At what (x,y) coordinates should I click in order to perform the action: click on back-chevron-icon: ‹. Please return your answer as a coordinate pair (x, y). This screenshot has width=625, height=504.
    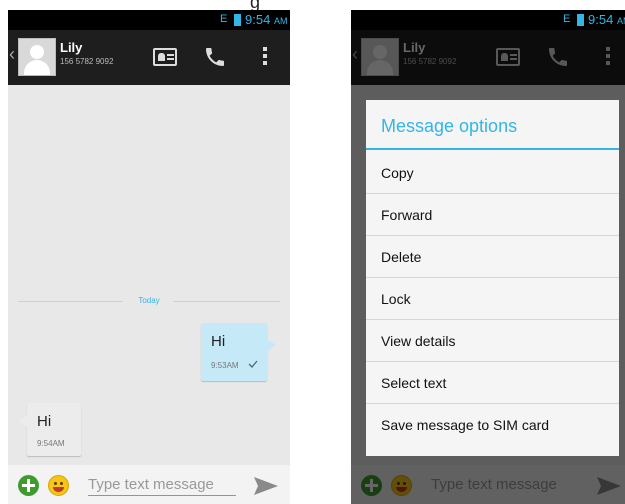
    Looking at the image, I should click on (12, 54).